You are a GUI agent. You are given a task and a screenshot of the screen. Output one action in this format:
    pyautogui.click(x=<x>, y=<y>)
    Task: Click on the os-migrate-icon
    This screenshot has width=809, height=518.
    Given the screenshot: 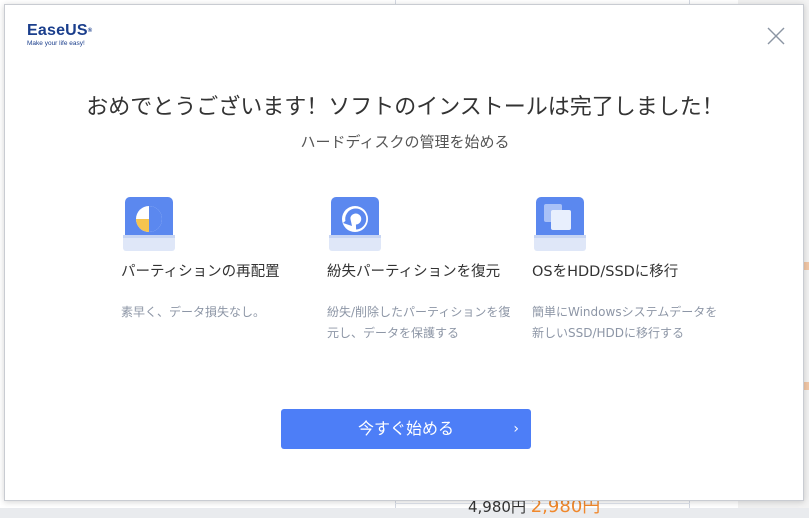 What is the action you would take?
    pyautogui.click(x=560, y=224)
    